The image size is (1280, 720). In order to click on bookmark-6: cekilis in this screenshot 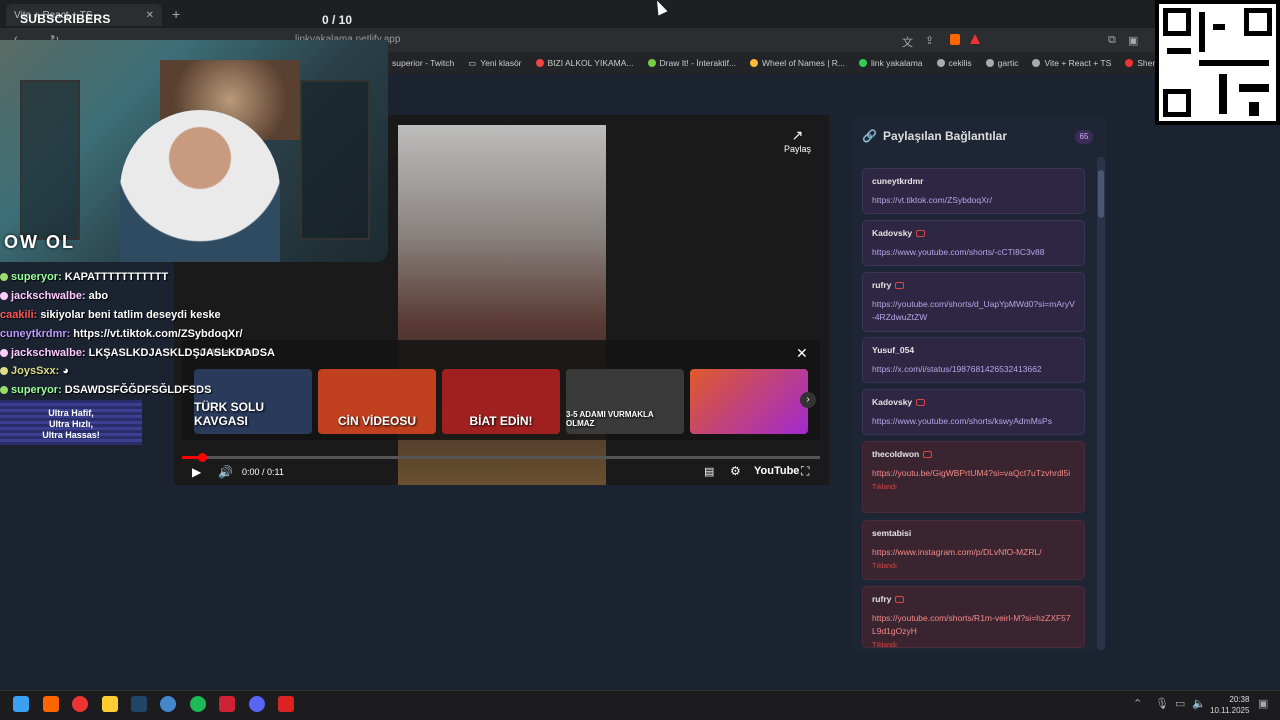, I will do `click(954, 63)`.